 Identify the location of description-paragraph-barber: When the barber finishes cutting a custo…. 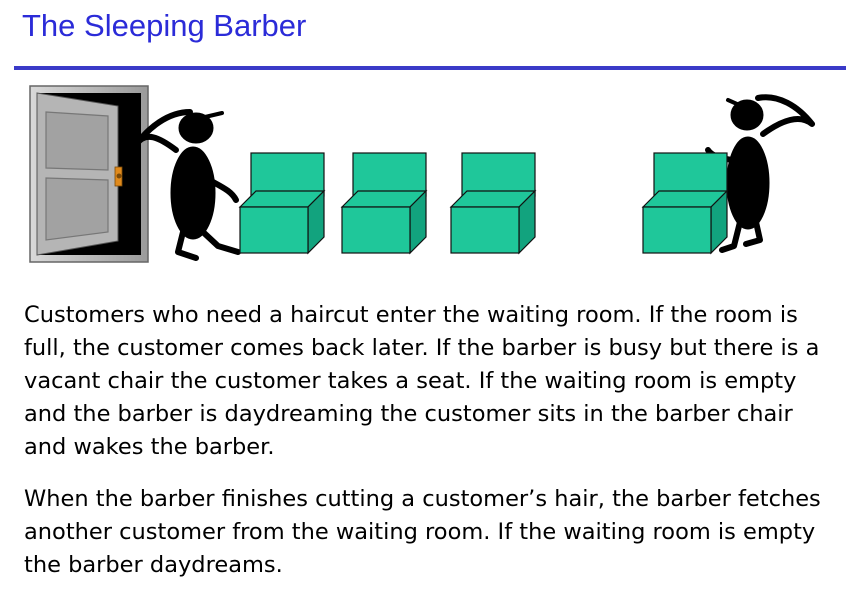
(422, 532).